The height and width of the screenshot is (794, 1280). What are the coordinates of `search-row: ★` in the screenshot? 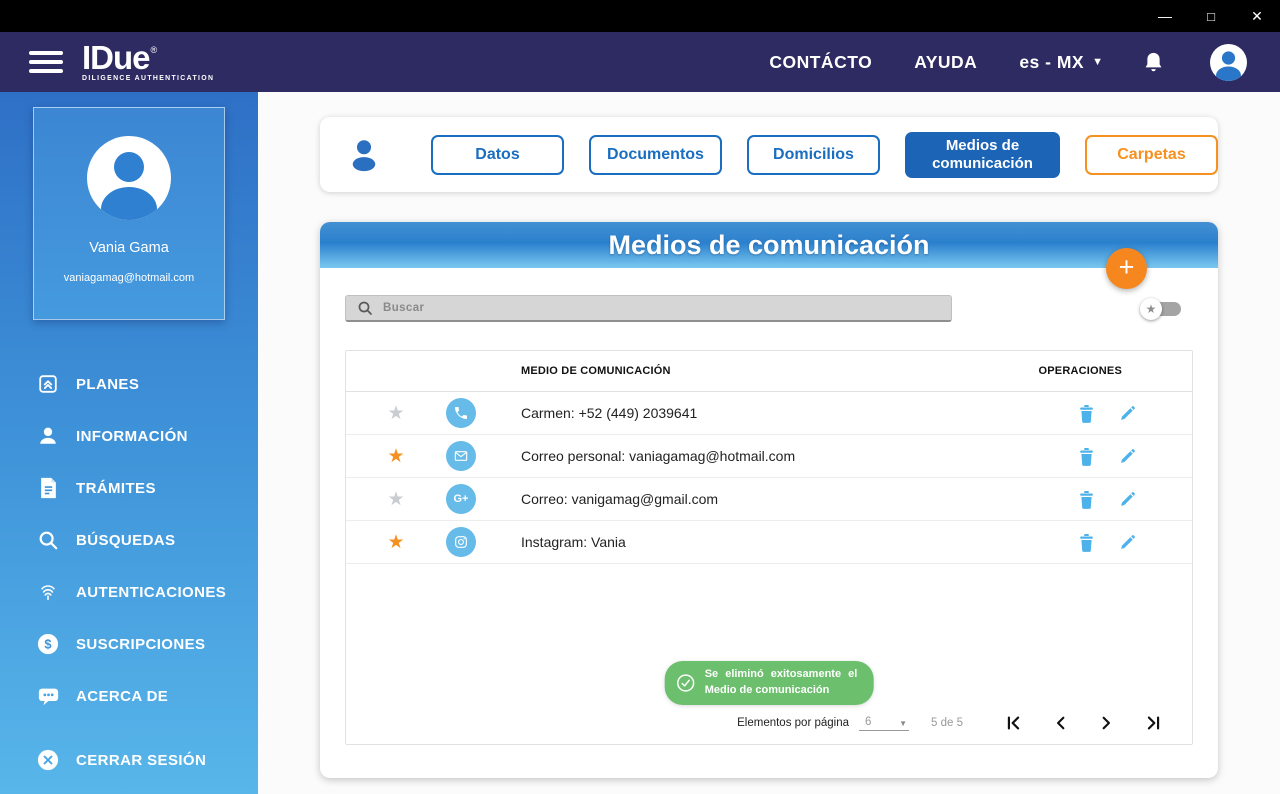 It's located at (769, 308).